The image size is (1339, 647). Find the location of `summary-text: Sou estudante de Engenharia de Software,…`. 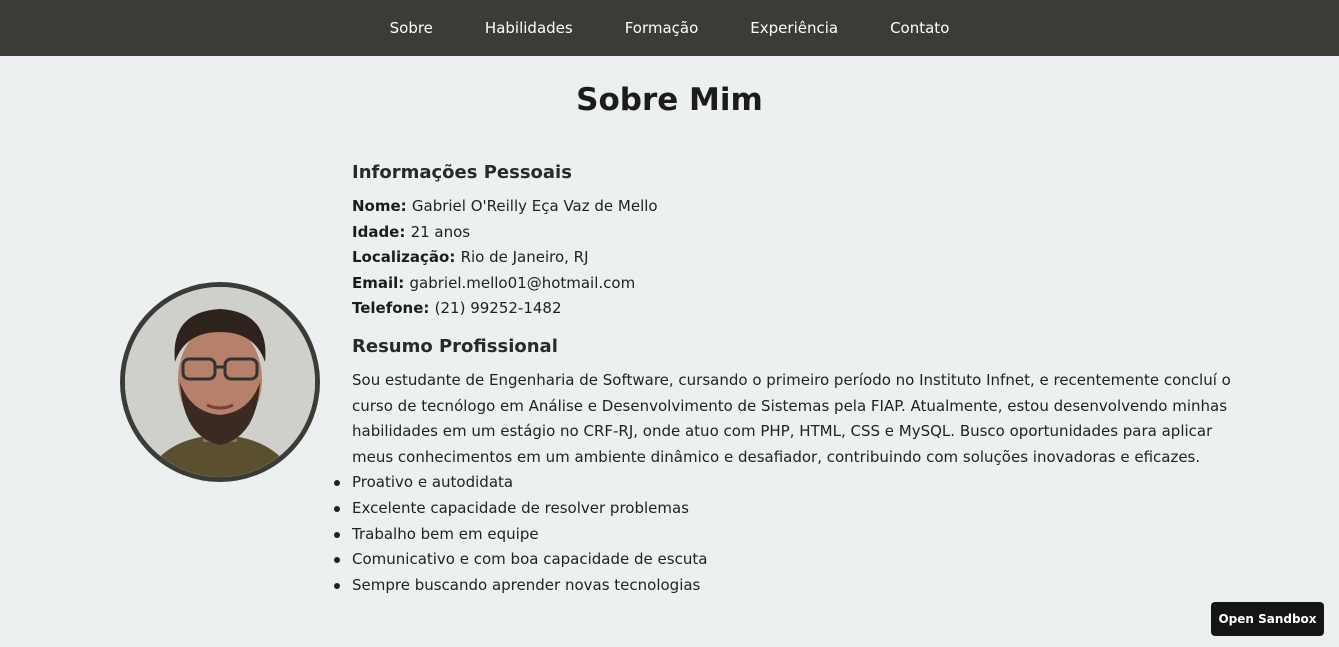

summary-text: Sou estudante de Engenharia de Software,… is located at coordinates (791, 418).